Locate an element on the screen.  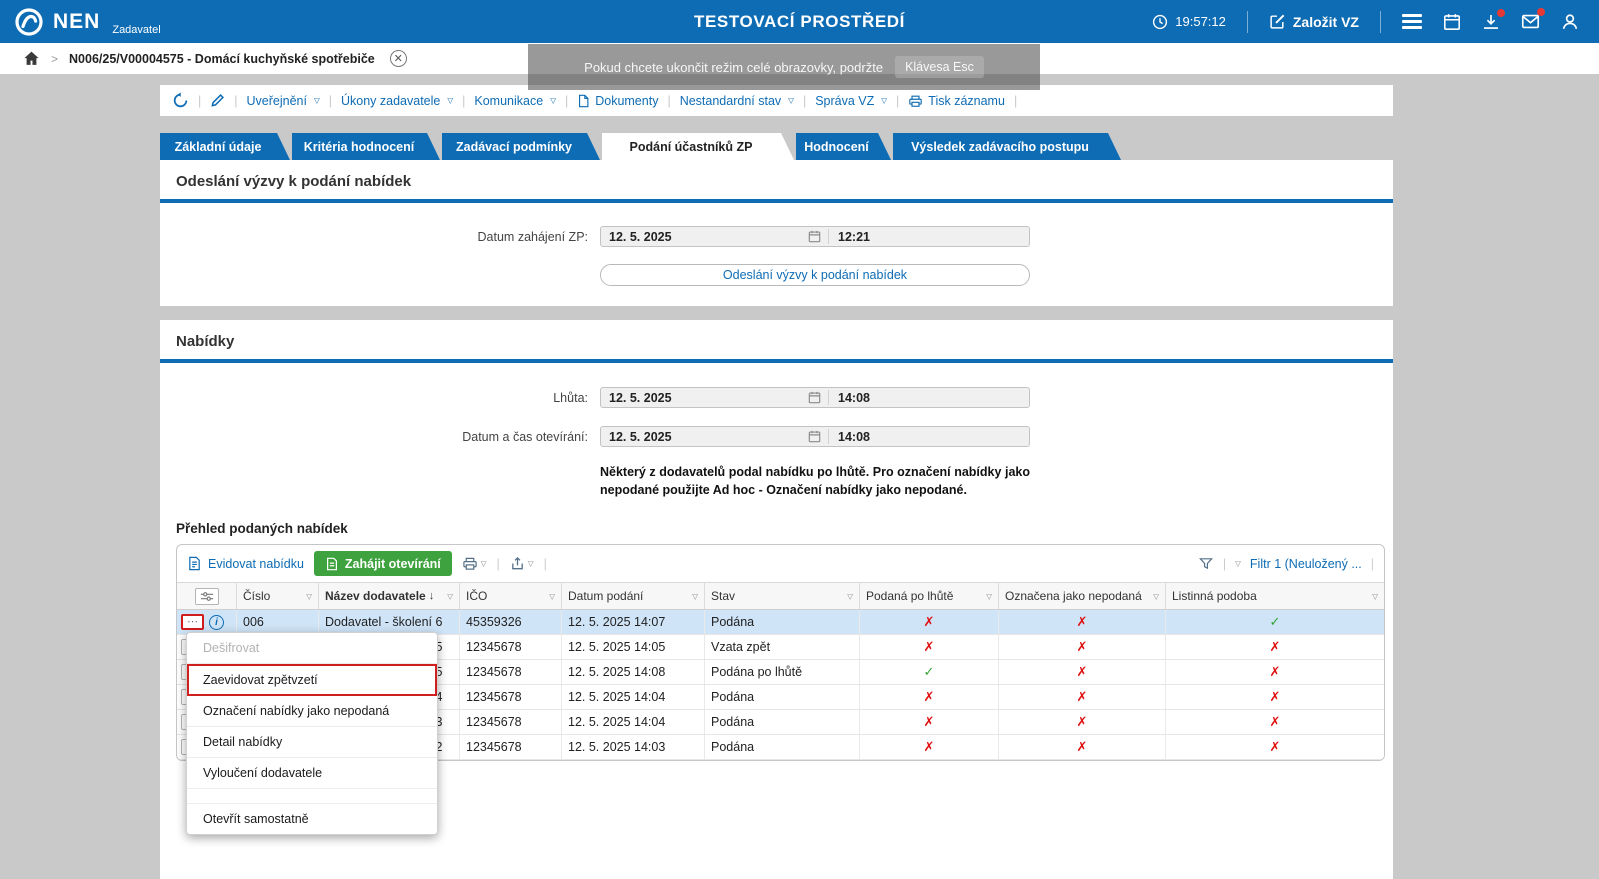
lhuta-input: 12. 5. 2025 14:08 is located at coordinates (815, 397).